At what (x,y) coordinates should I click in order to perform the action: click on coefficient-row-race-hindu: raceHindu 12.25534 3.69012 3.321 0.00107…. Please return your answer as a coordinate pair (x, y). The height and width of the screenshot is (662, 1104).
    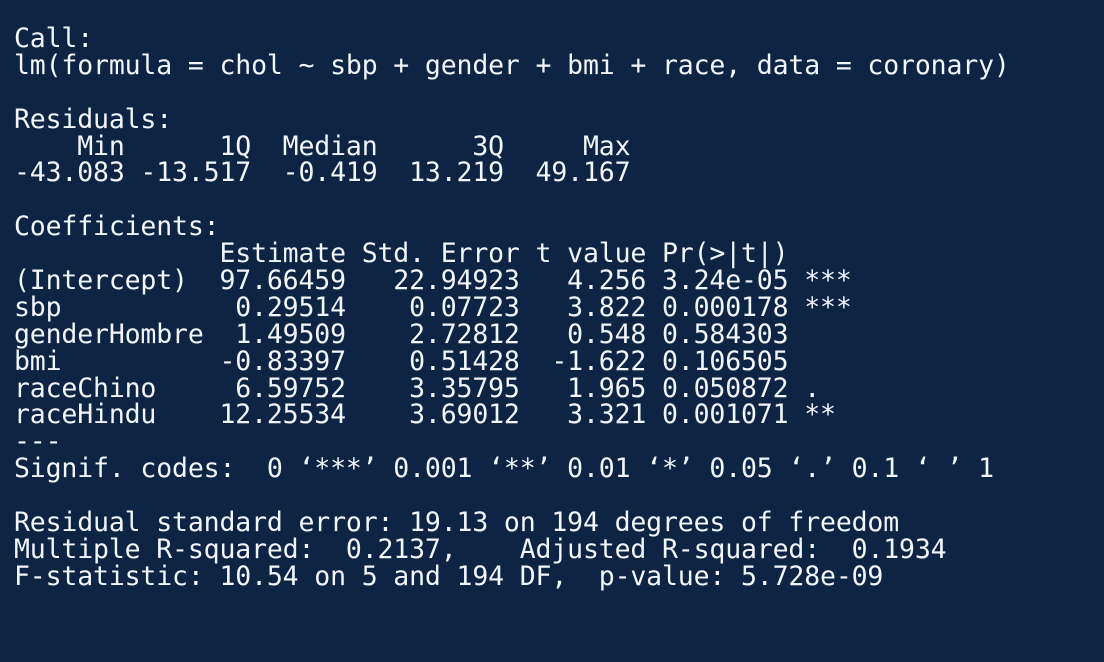
    Looking at the image, I should click on (433, 415).